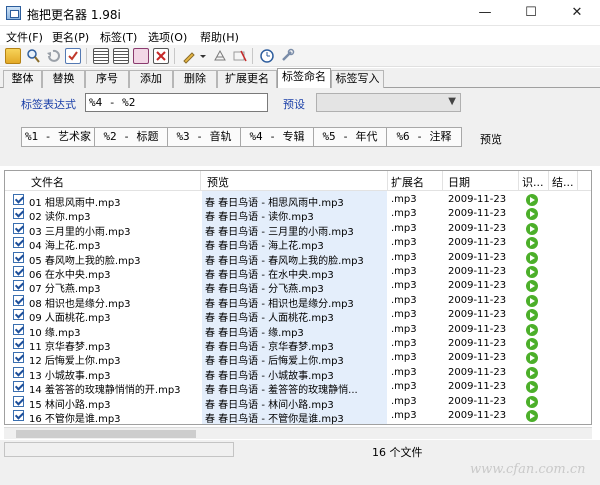  I want to click on menu-rename: 更名(P), so click(70, 37).